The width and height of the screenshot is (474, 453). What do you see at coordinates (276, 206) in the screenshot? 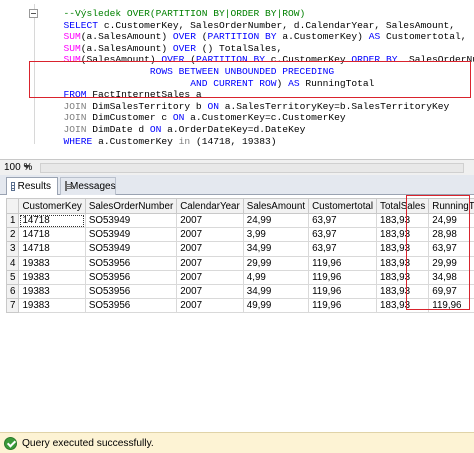
I see `column-header: SalesAmount` at bounding box center [276, 206].